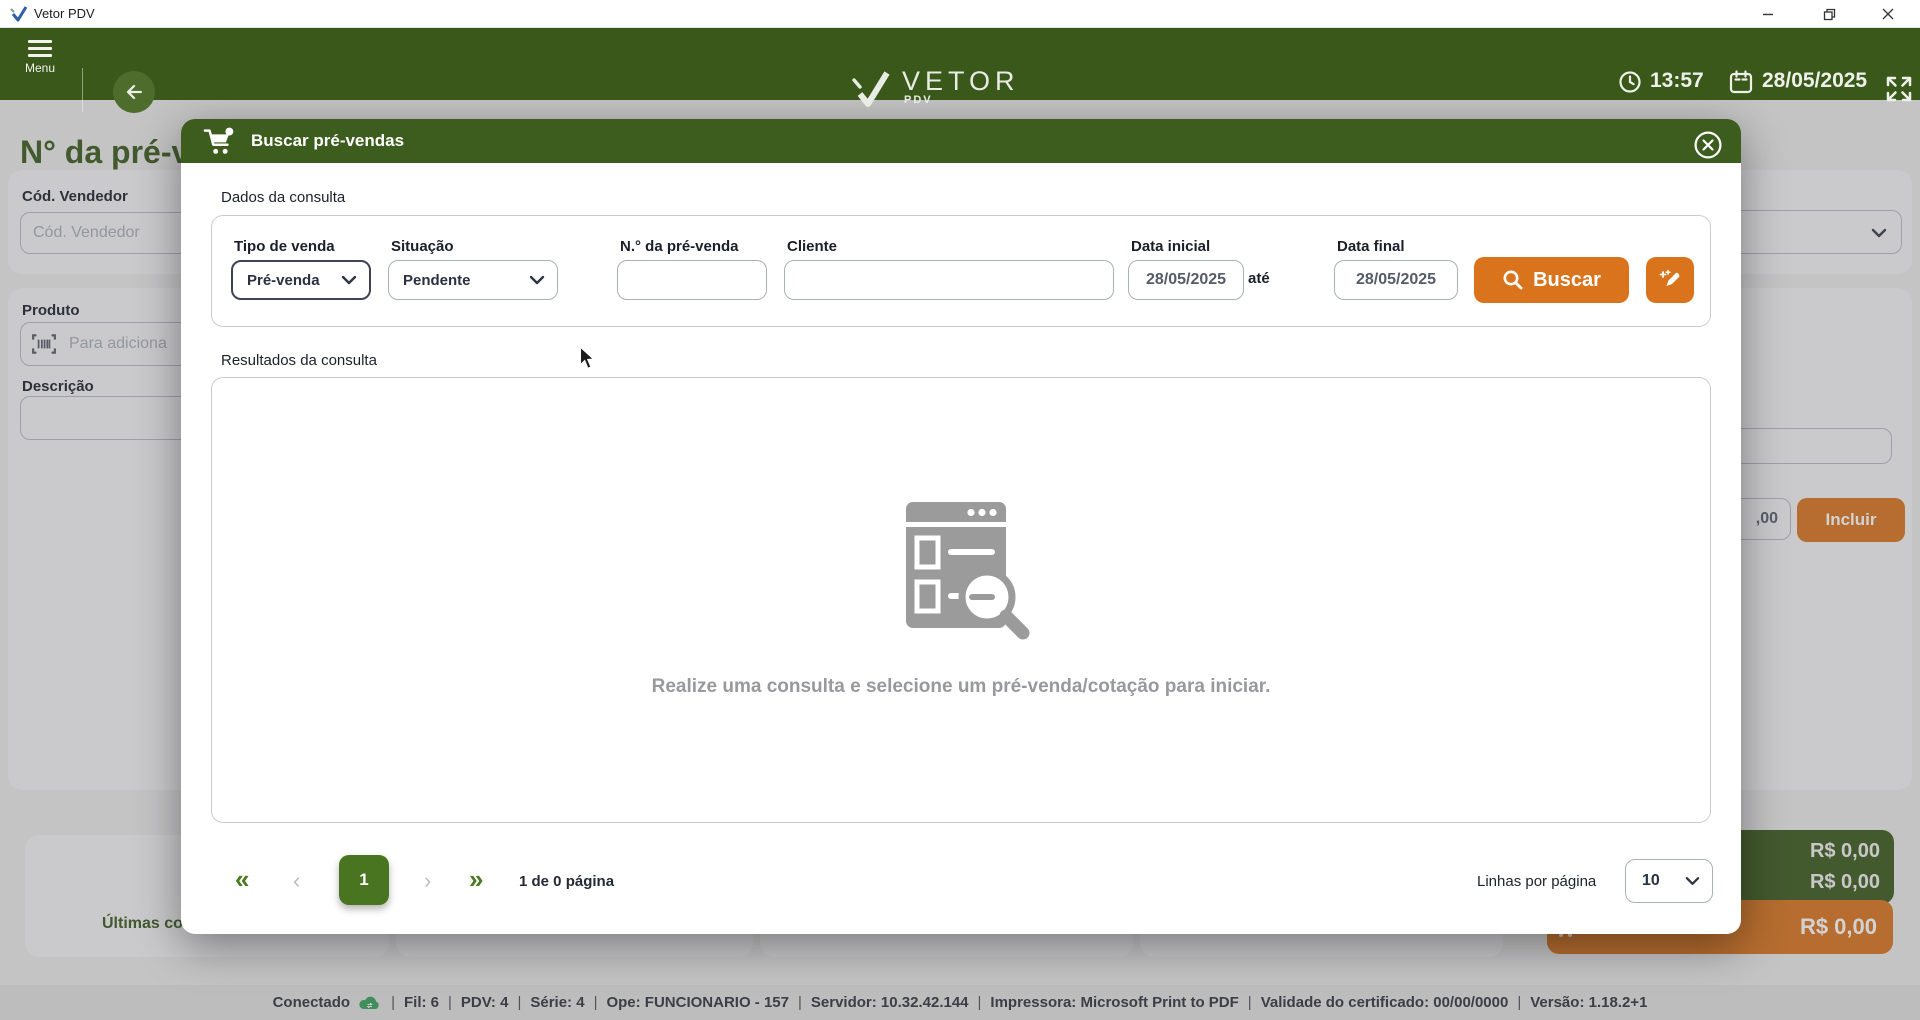 This screenshot has height=1020, width=1920. Describe the element at coordinates (299, 360) in the screenshot. I see `resultados-section-label: Resultados da consulta` at that location.